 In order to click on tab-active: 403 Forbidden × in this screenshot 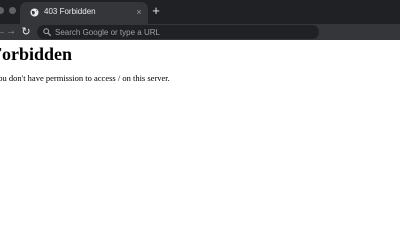, I will do `click(84, 13)`.